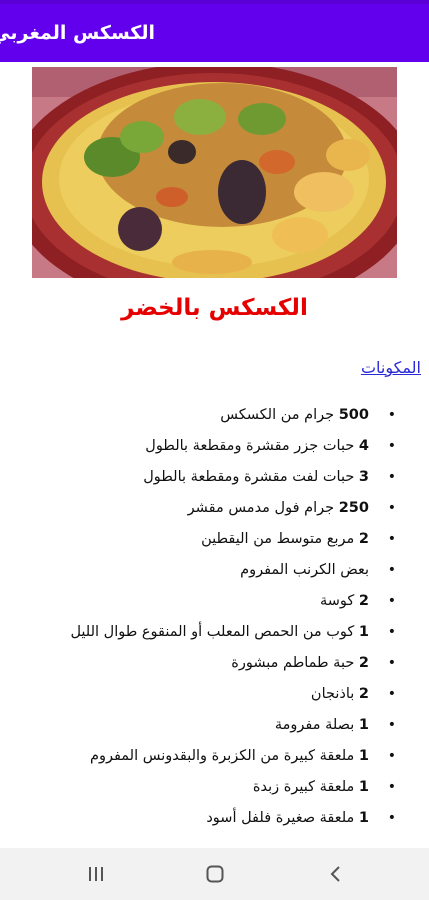 The image size is (429, 900). I want to click on ingredient-item: • 1 ملعقة صغيرة فلفل أسود, so click(214, 818).